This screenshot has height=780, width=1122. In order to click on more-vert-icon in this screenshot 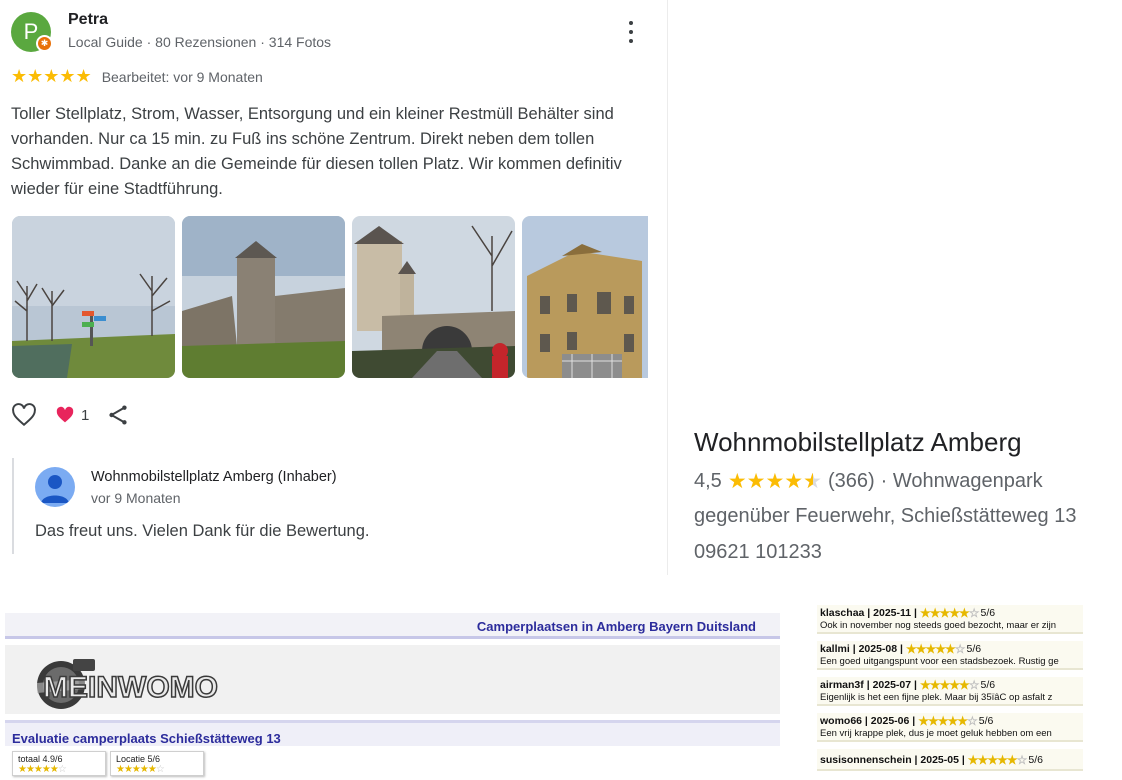, I will do `click(631, 32)`.